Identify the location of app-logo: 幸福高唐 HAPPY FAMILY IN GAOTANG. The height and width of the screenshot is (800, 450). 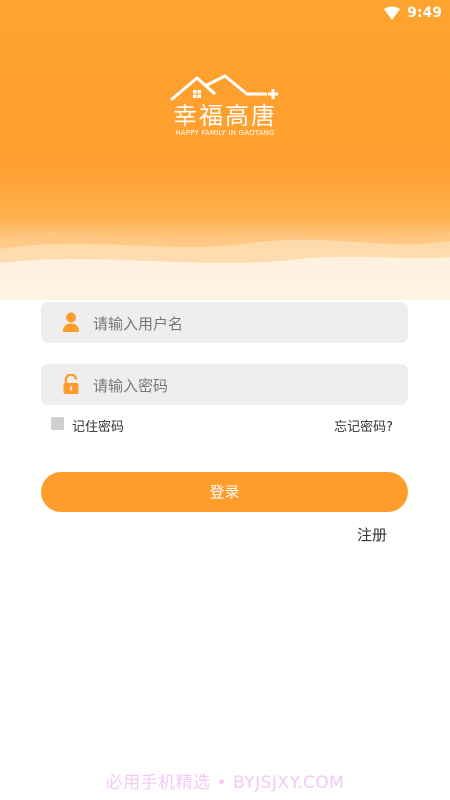
(225, 105).